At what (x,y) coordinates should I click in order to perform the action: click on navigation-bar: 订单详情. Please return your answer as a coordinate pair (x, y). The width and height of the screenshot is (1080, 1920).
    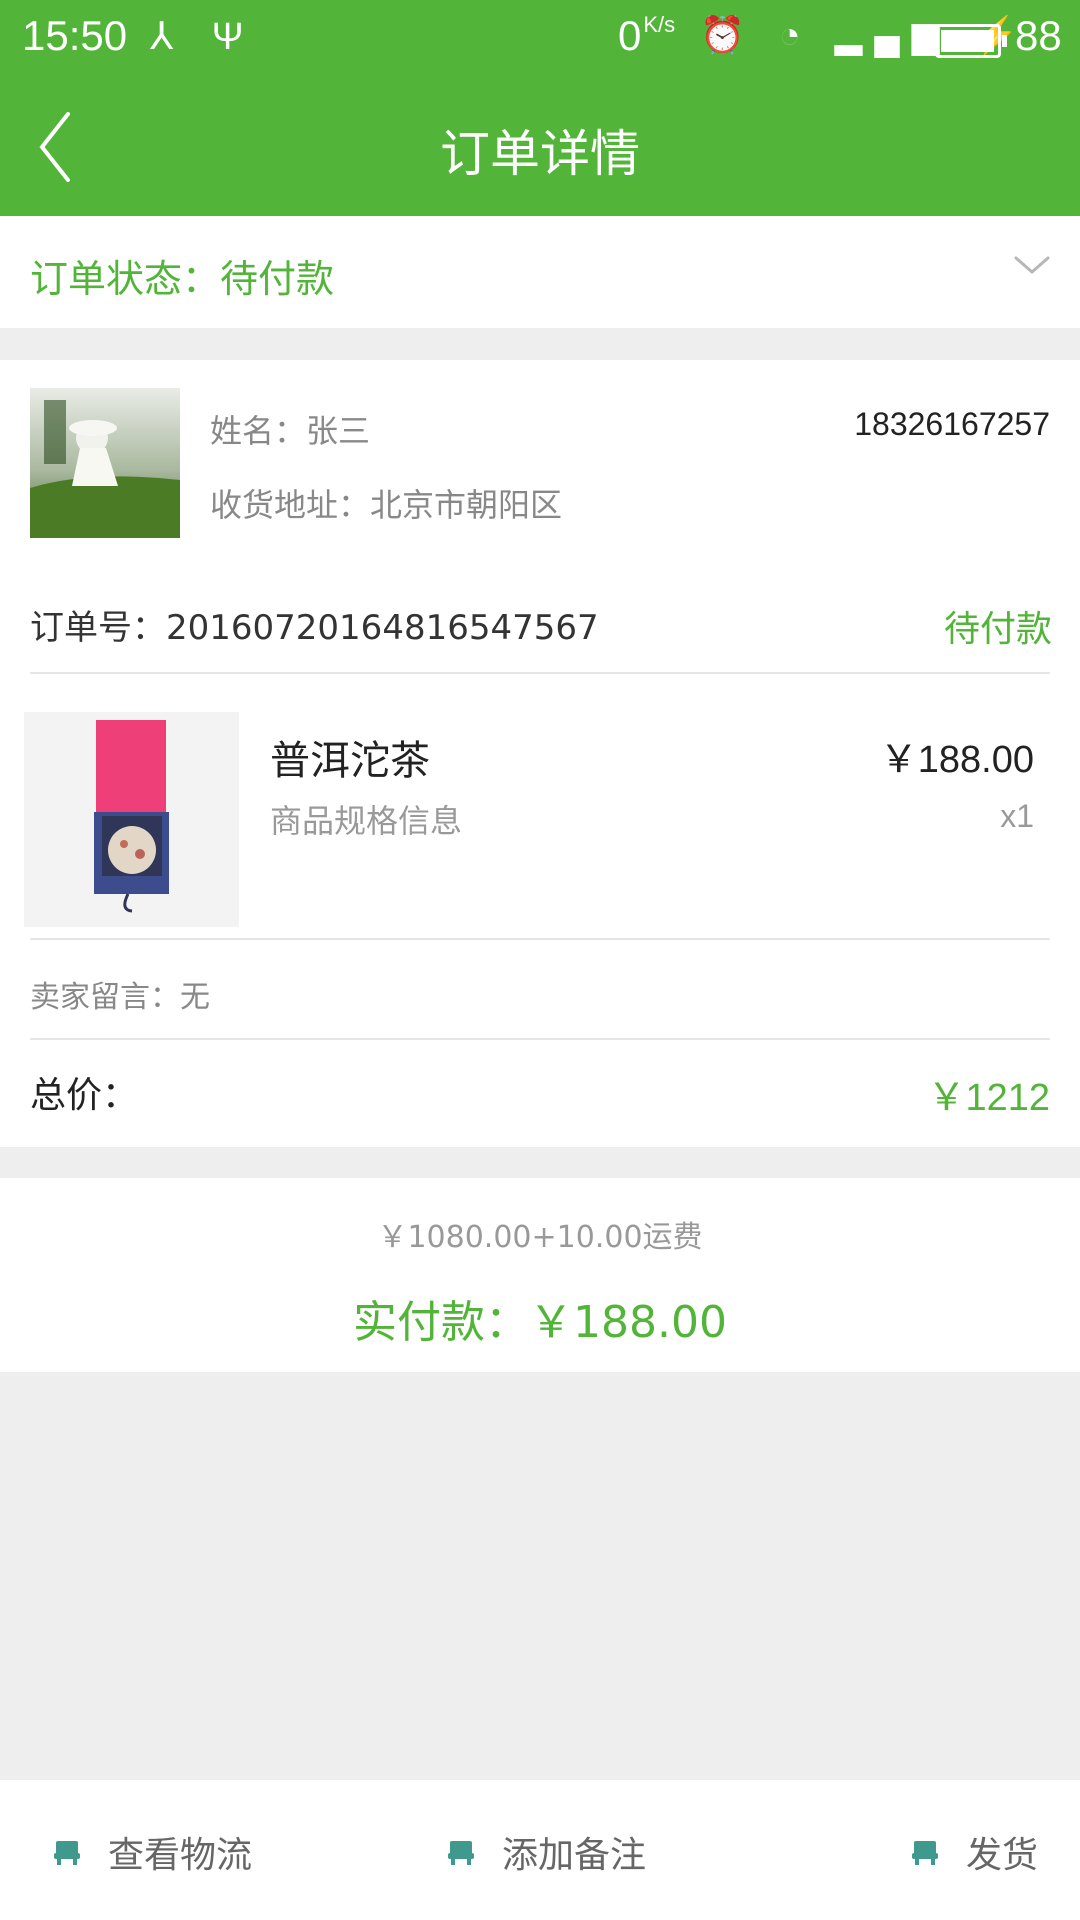
    Looking at the image, I should click on (540, 146).